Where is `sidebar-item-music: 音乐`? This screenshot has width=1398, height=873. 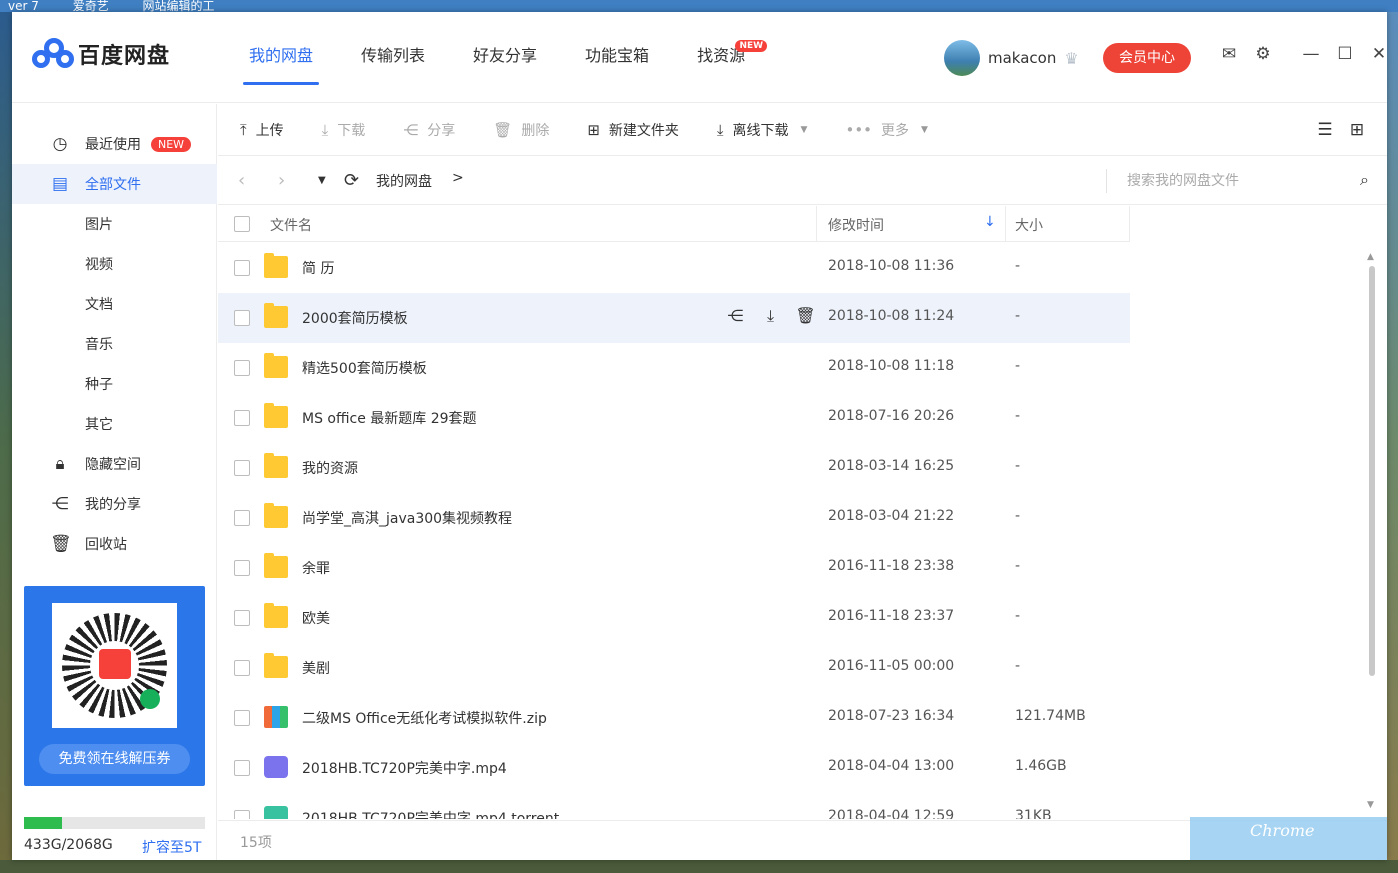 sidebar-item-music: 音乐 is located at coordinates (114, 344).